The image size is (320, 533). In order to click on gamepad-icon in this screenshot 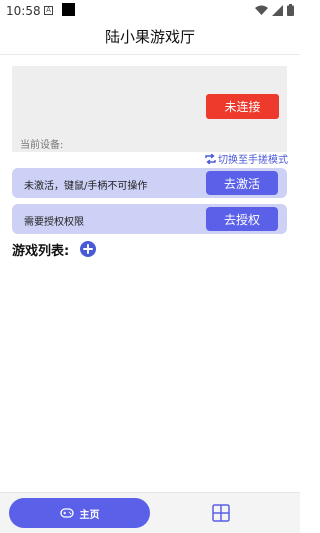, I will do `click(66, 513)`.